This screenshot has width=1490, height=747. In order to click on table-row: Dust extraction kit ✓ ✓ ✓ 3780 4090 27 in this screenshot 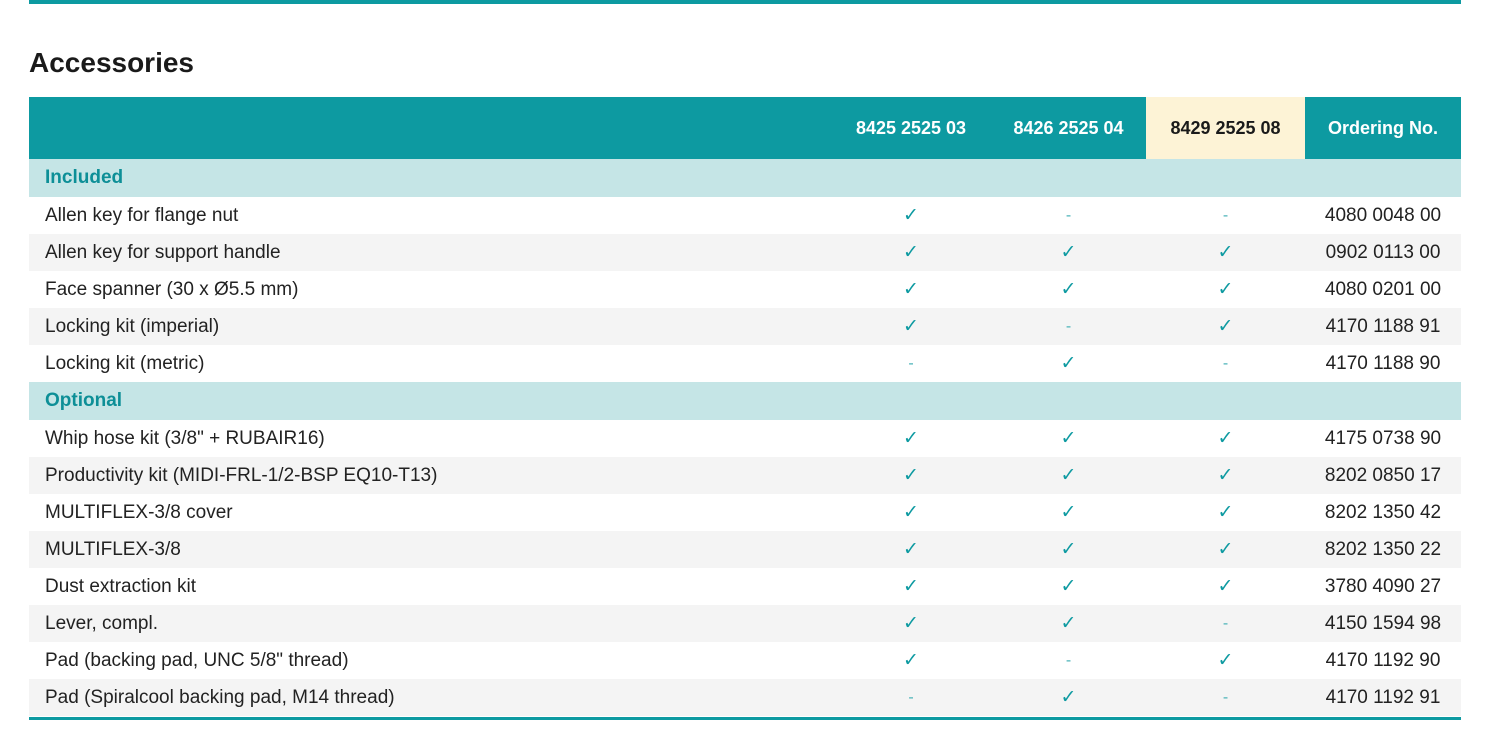, I will do `click(745, 586)`.